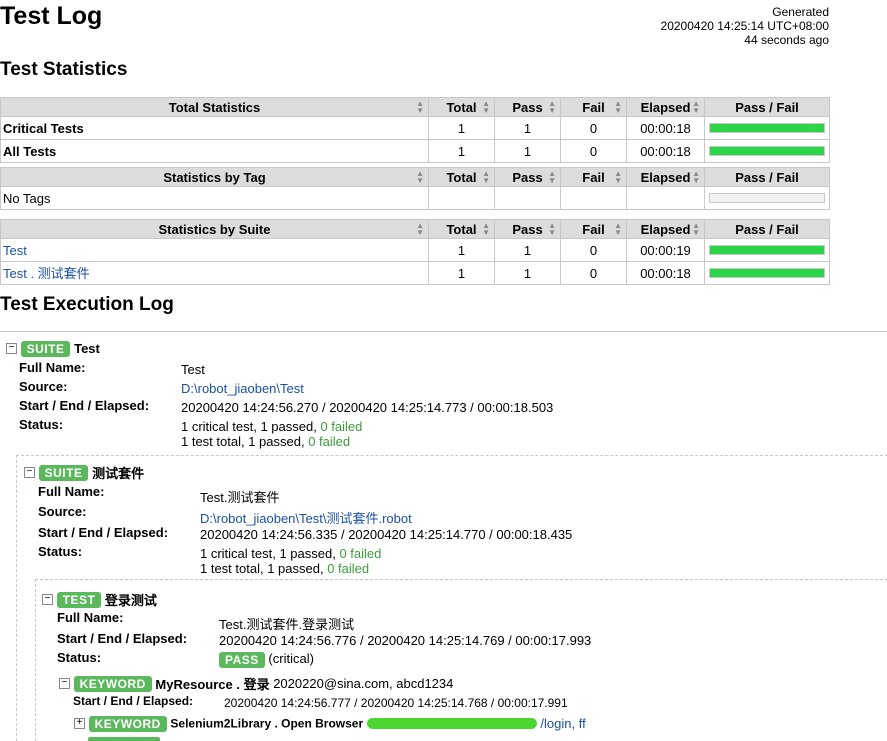 This screenshot has width=887, height=741. Describe the element at coordinates (15, 250) in the screenshot. I see `suite-link-test: Test` at that location.